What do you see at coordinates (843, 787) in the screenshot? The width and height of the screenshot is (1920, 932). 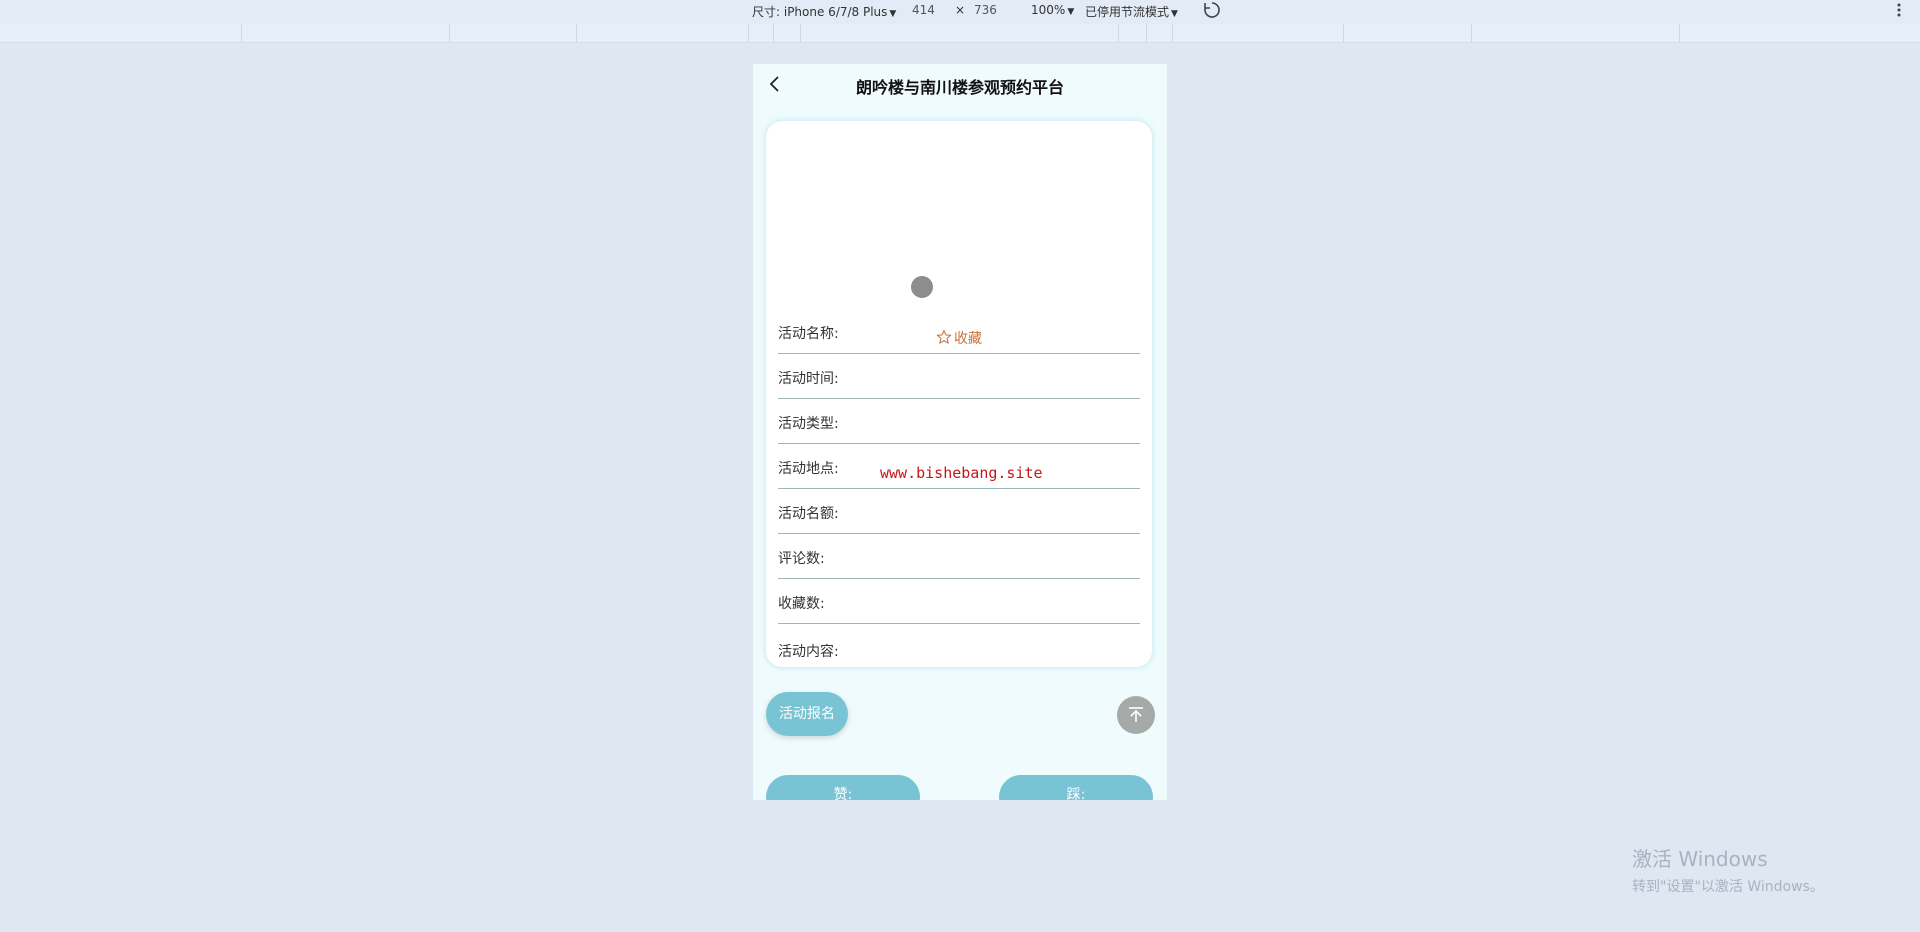 I see `like-button: 赞:` at bounding box center [843, 787].